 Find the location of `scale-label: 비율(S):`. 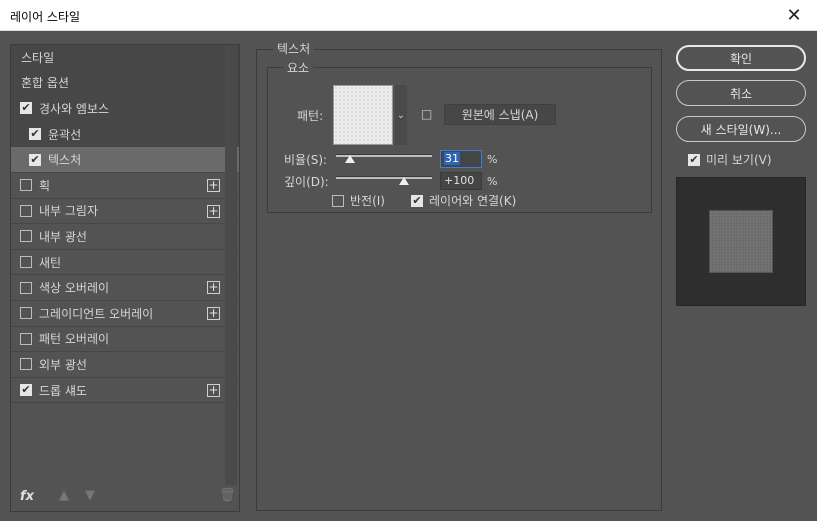

scale-label: 비율(S): is located at coordinates (306, 160).